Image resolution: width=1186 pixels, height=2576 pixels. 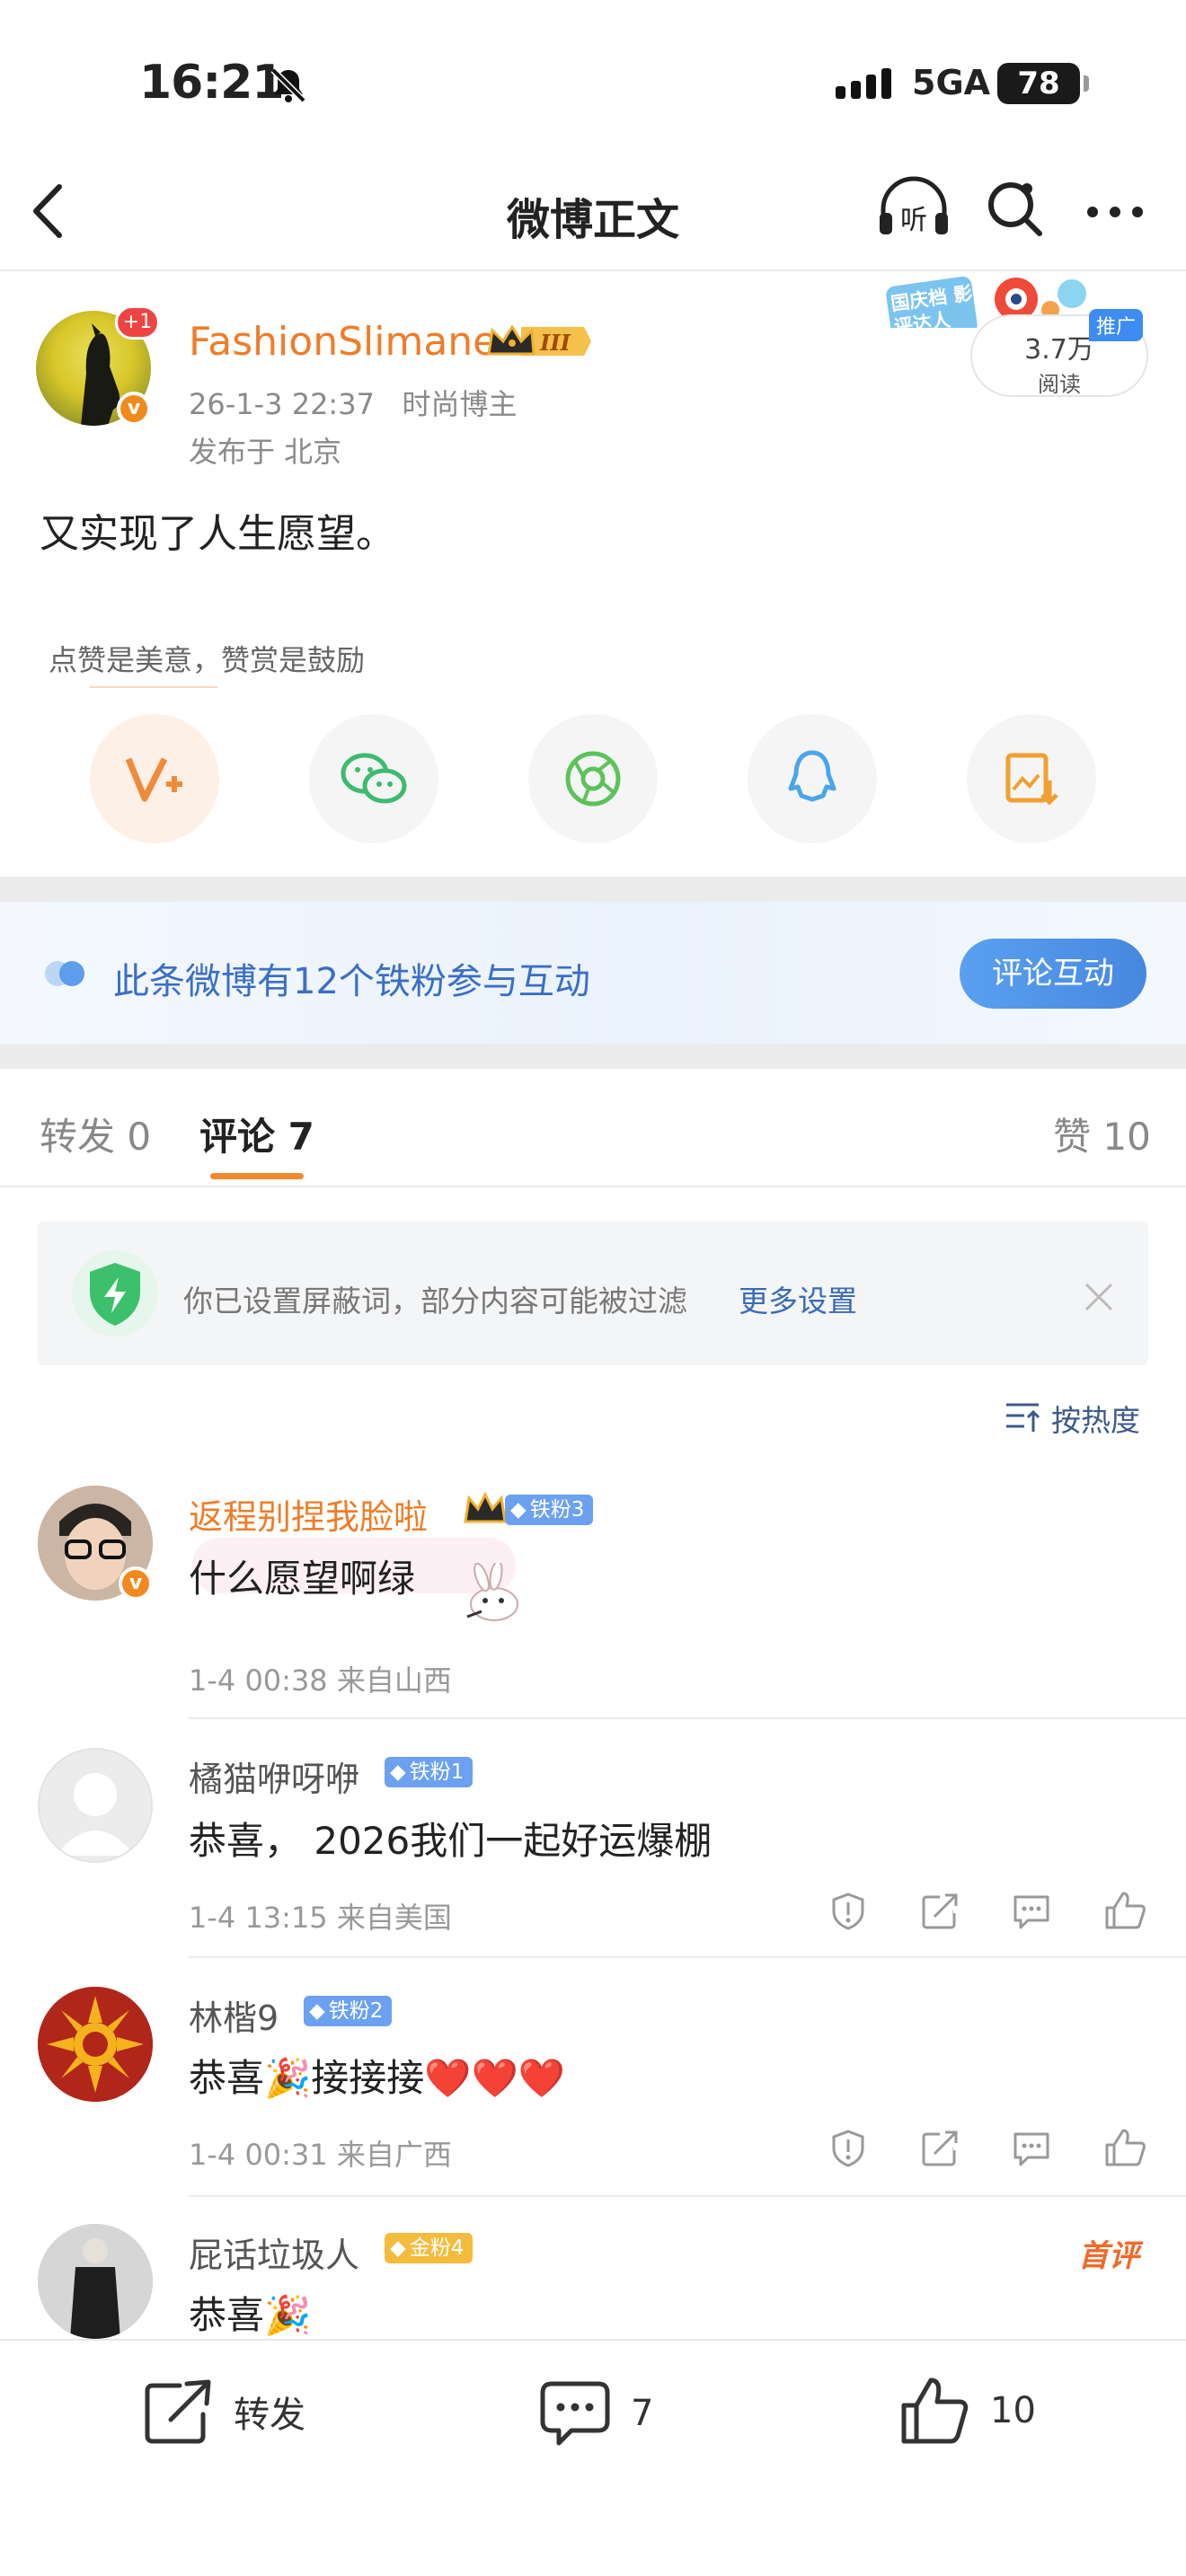 I want to click on comment-meta: 1-4 00:31 来自广西, so click(x=320, y=2155).